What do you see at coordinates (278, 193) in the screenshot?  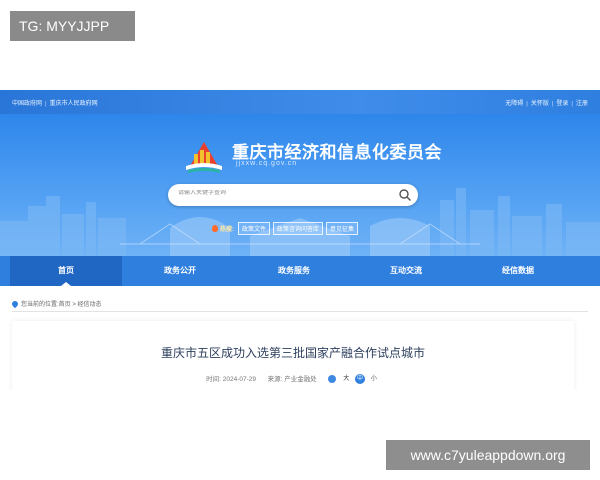 I see `search-input` at bounding box center [278, 193].